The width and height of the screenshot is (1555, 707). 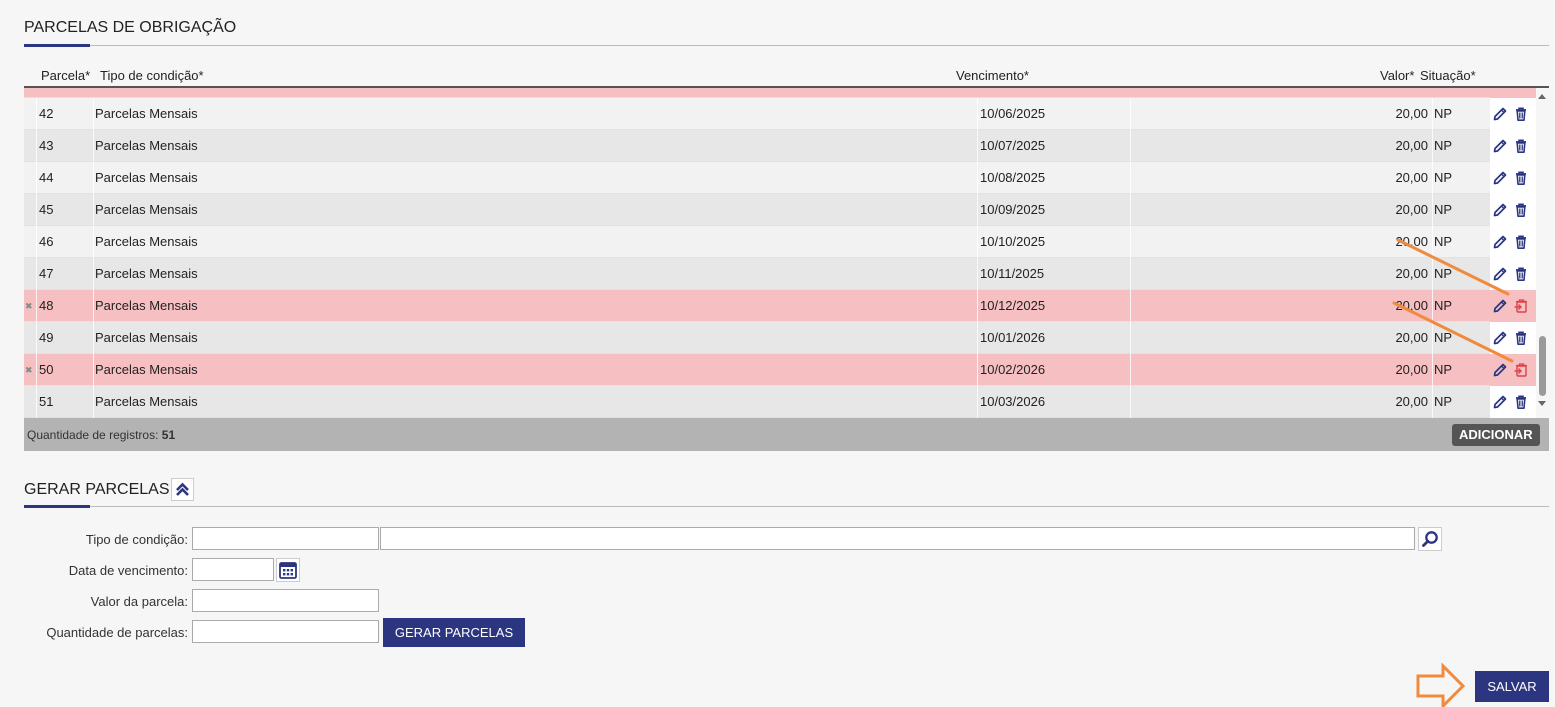 I want to click on grid-footer: Quantidade de registros: 51 ADICIONAR, so click(x=786, y=434).